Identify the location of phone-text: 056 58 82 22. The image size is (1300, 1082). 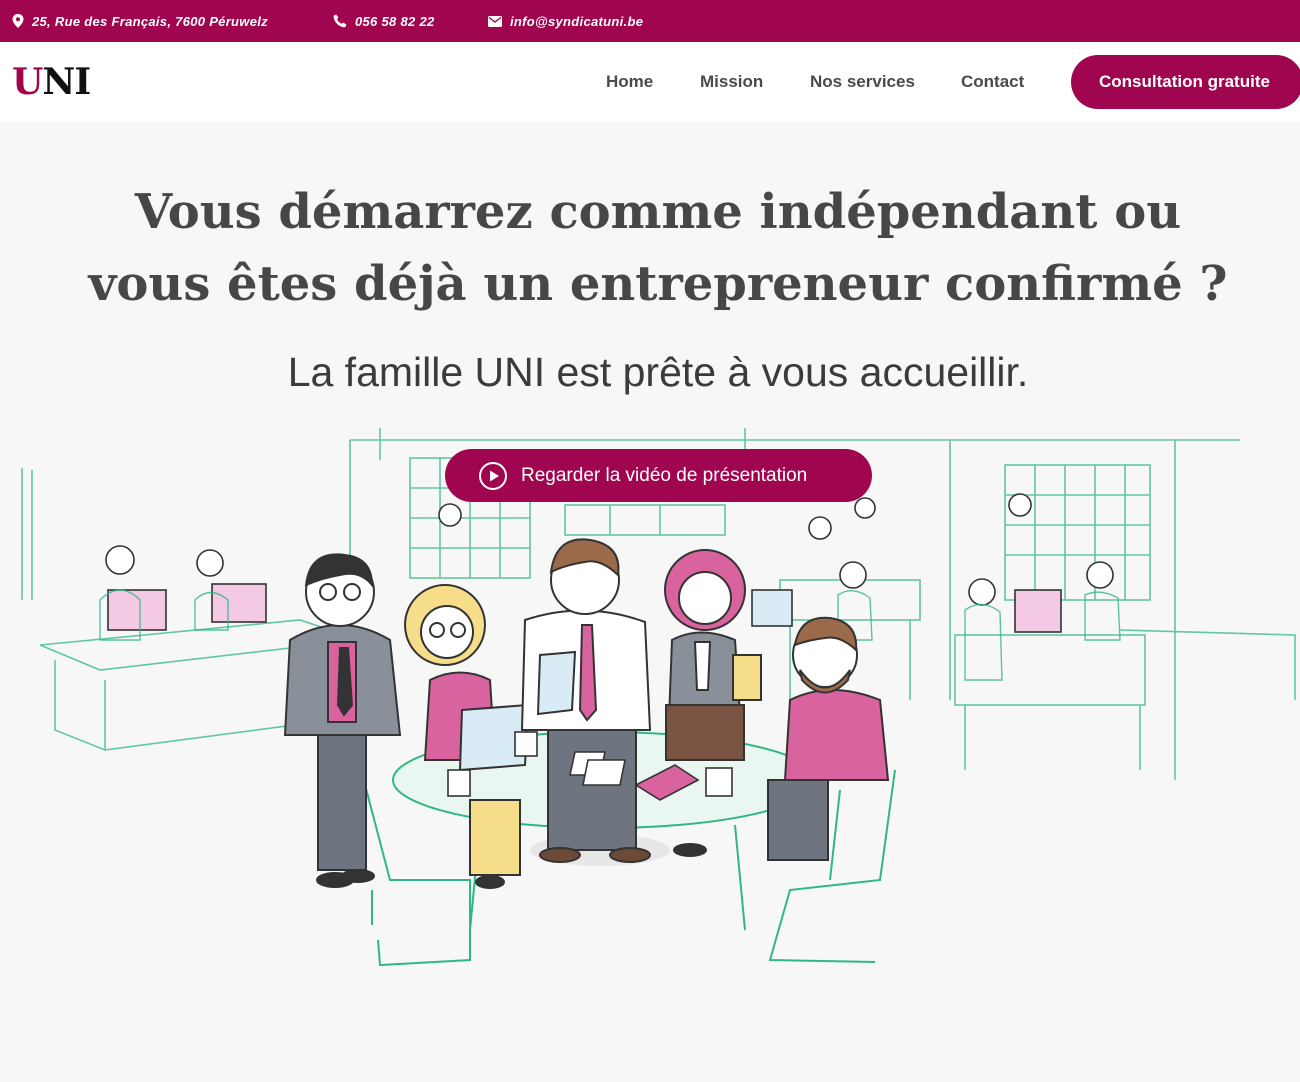
(395, 21).